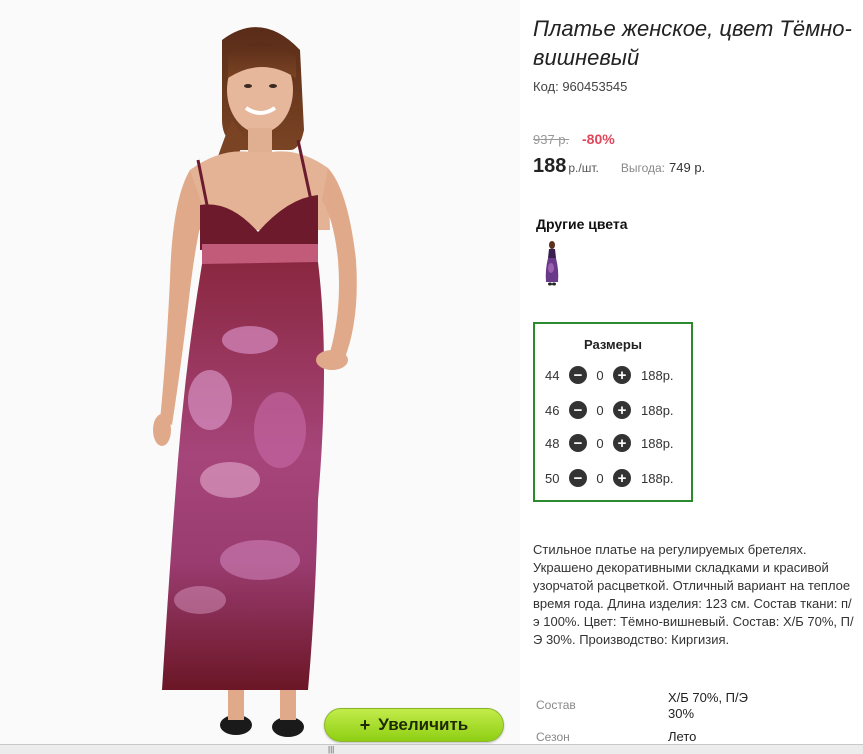 This screenshot has width=863, height=754. Describe the element at coordinates (619, 166) in the screenshot. I see `price-row: 188 р./шт. Выгода: 749 р.` at that location.